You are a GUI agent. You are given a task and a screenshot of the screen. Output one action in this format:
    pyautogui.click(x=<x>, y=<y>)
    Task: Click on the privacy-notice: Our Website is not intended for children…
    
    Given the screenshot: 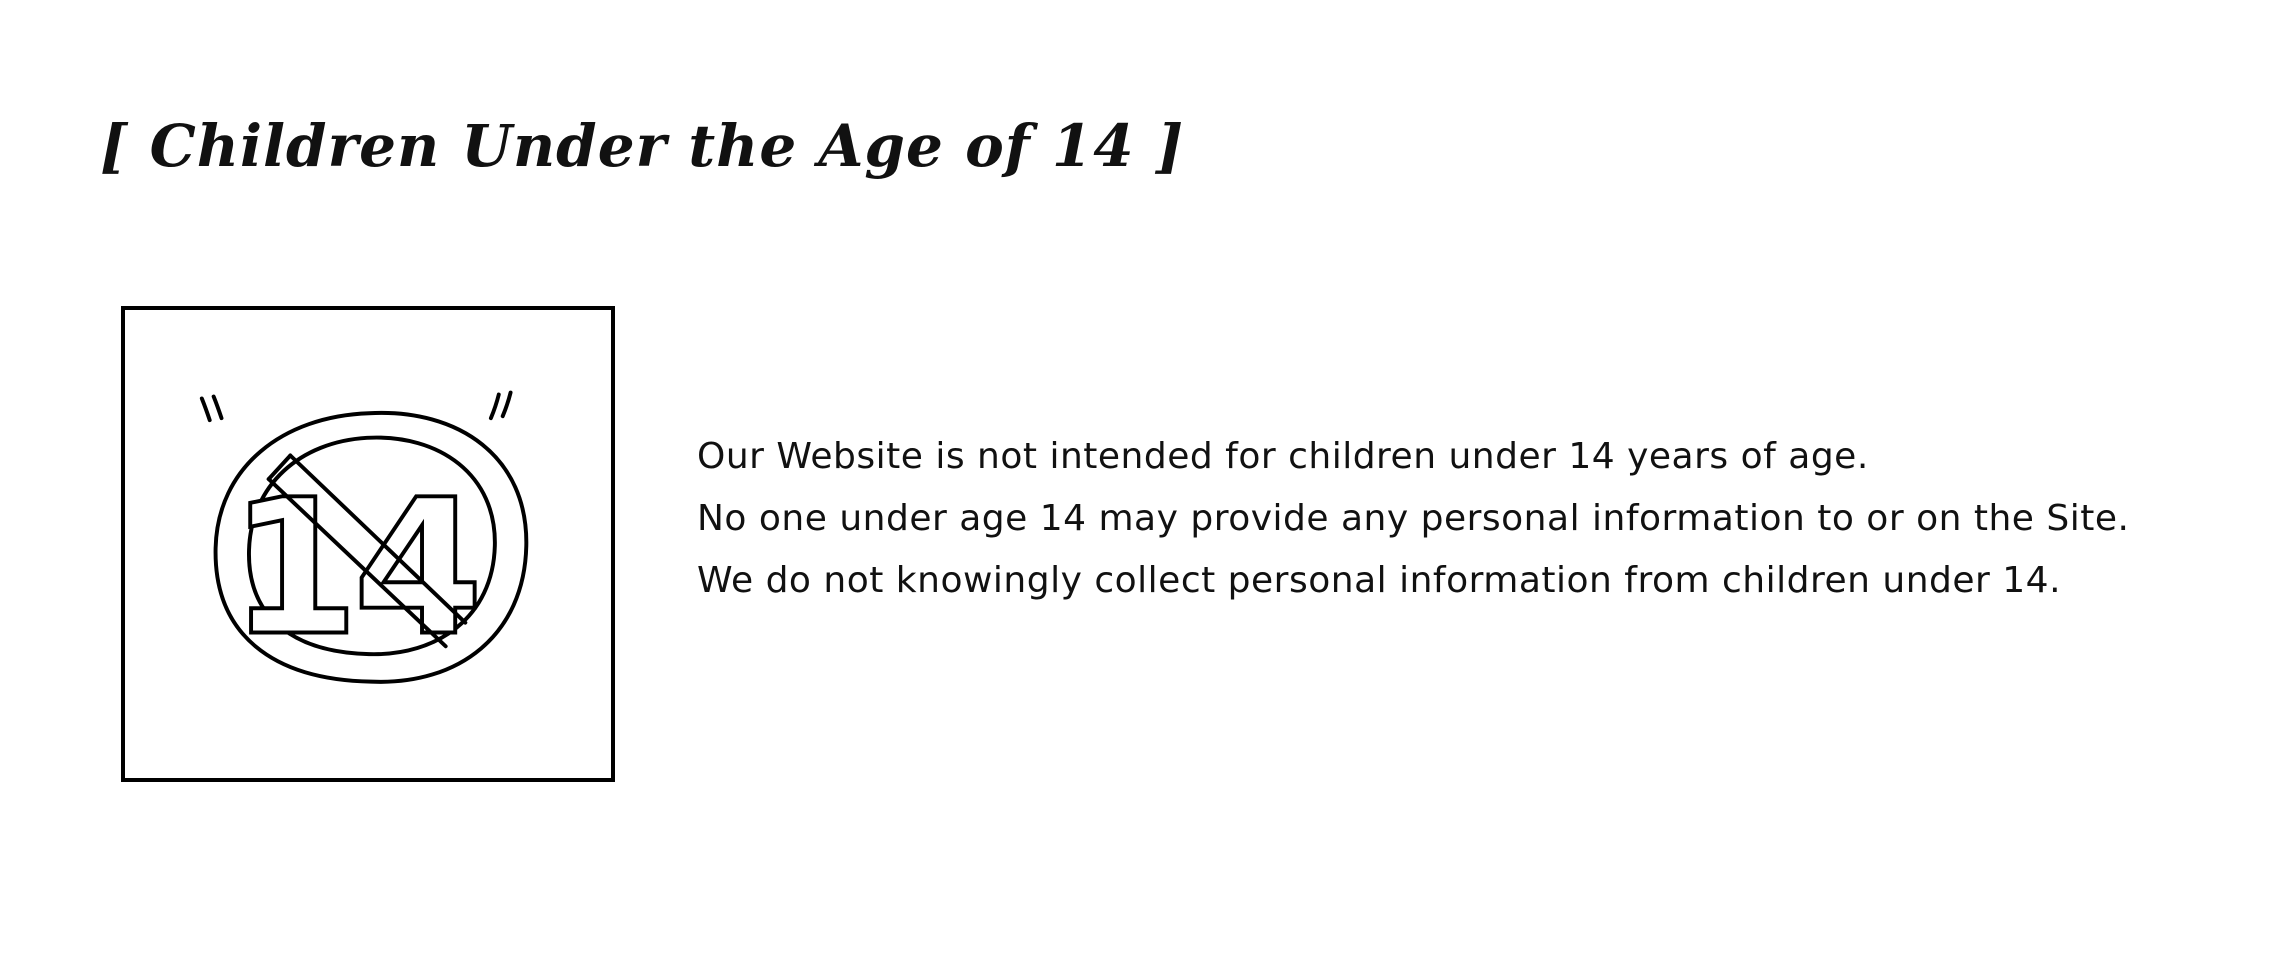 What is the action you would take?
    pyautogui.click(x=1467, y=519)
    